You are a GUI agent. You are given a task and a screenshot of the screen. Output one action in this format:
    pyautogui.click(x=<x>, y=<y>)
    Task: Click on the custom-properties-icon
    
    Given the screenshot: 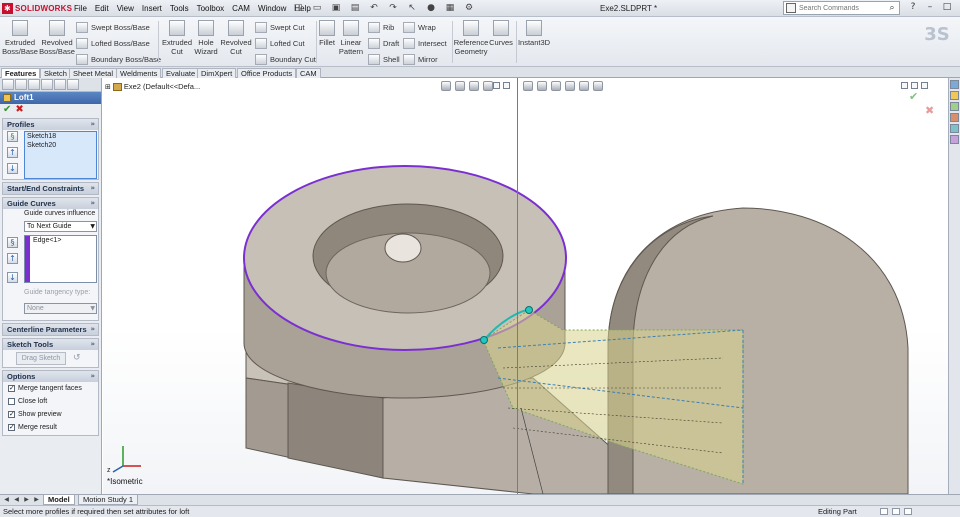 What is the action you would take?
    pyautogui.click(x=954, y=139)
    